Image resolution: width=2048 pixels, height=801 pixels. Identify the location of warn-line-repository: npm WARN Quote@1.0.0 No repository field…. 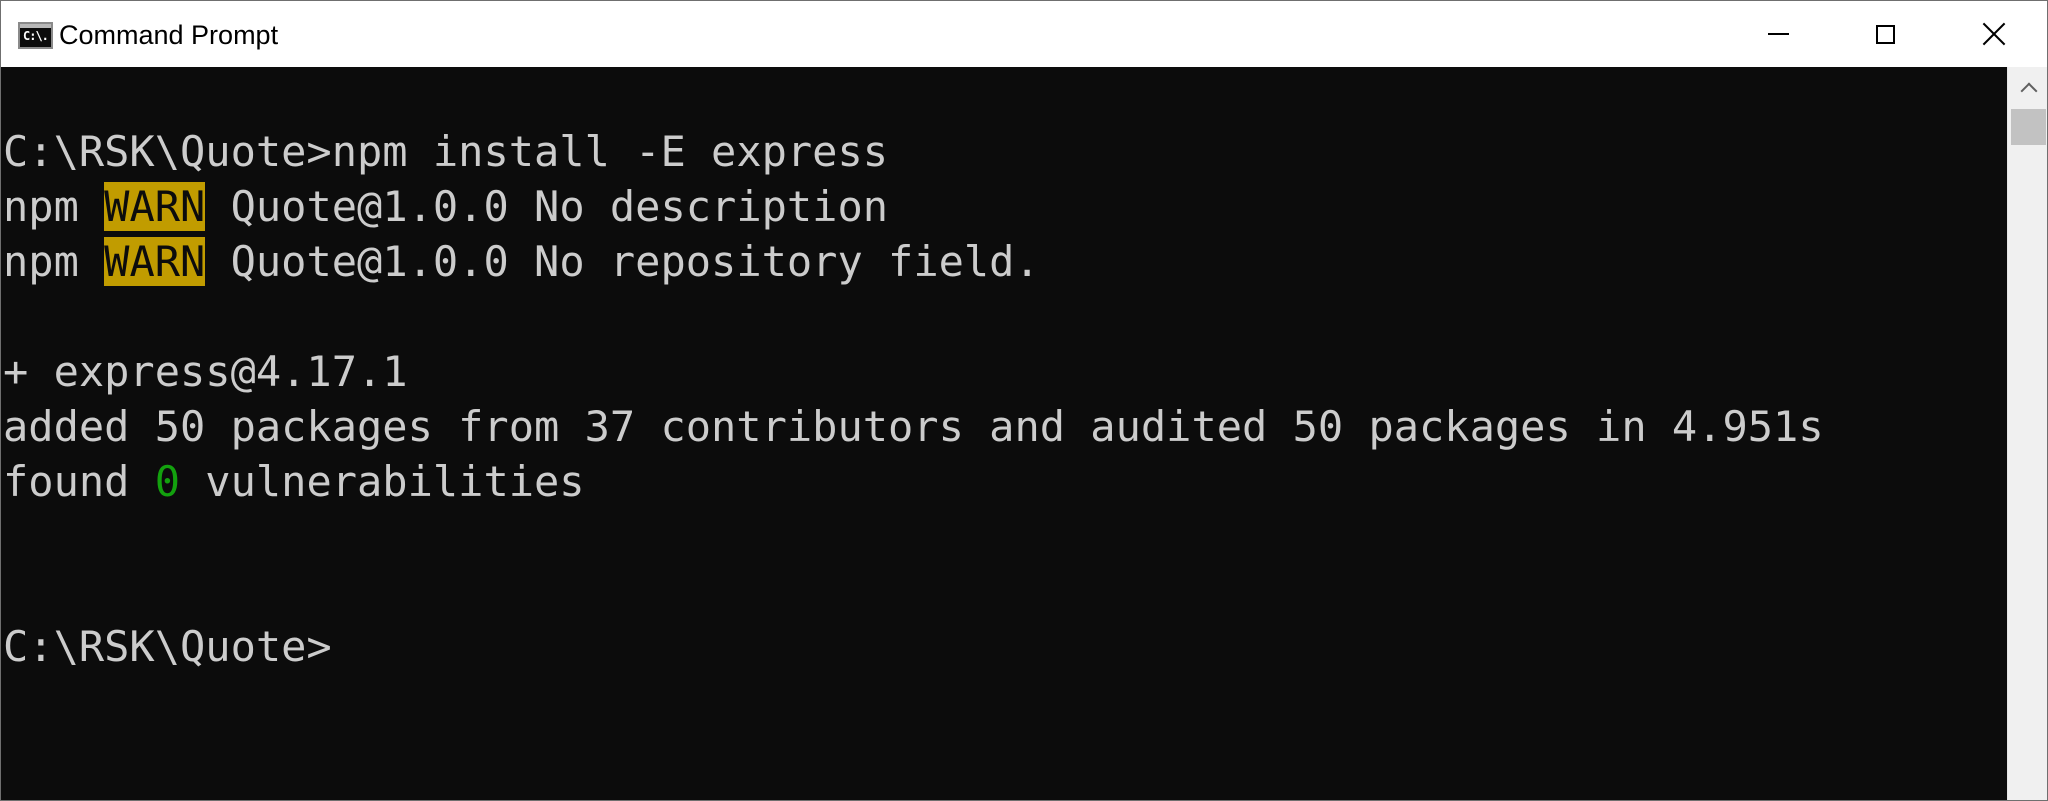
(521, 261).